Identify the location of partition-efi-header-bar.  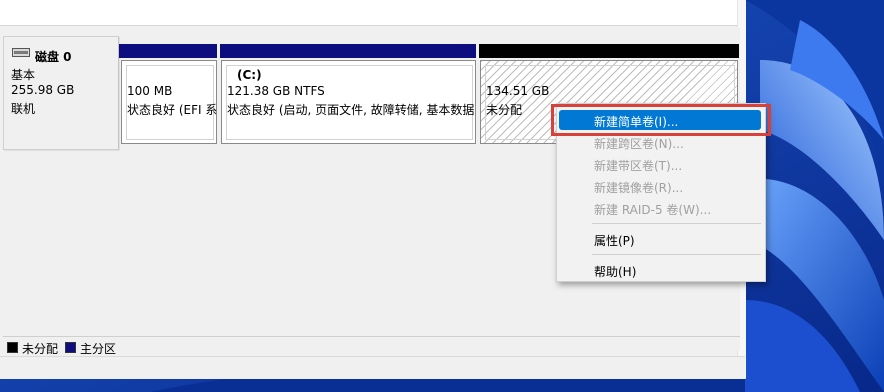
(168, 51).